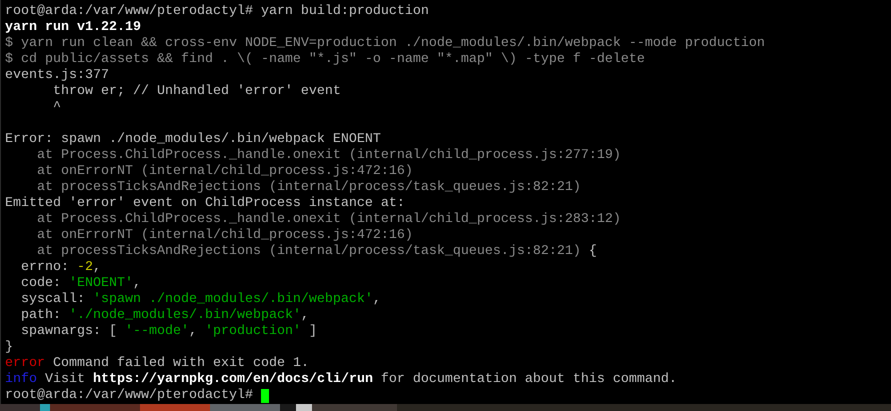 This screenshot has width=891, height=411. What do you see at coordinates (592, 252) in the screenshot?
I see `terminal-text: {` at bounding box center [592, 252].